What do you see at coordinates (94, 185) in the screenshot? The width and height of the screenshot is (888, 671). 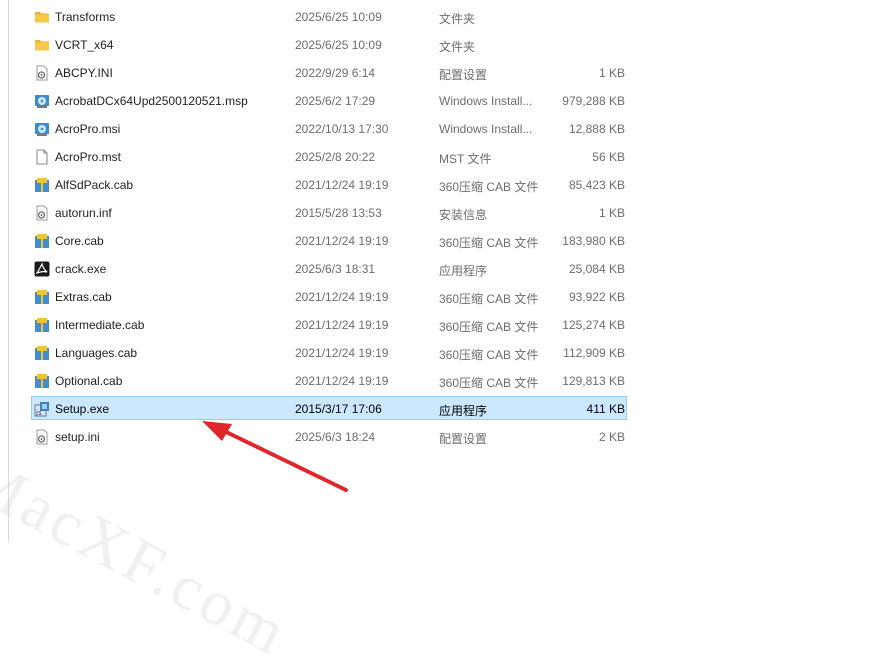 I see `file-name: AlfSdPack.cab` at bounding box center [94, 185].